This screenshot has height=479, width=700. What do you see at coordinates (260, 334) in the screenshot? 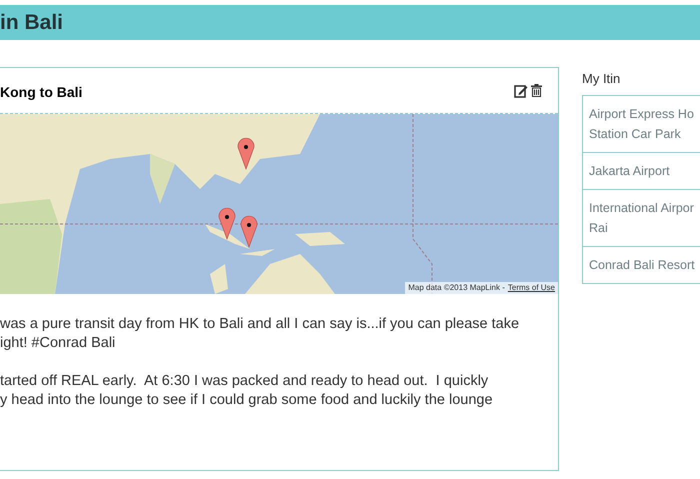
I see `post-paragraph: was a pure transit day from HK to Bali and all I can say is...if you can please take ight! #Conrad Bali` at bounding box center [260, 334].